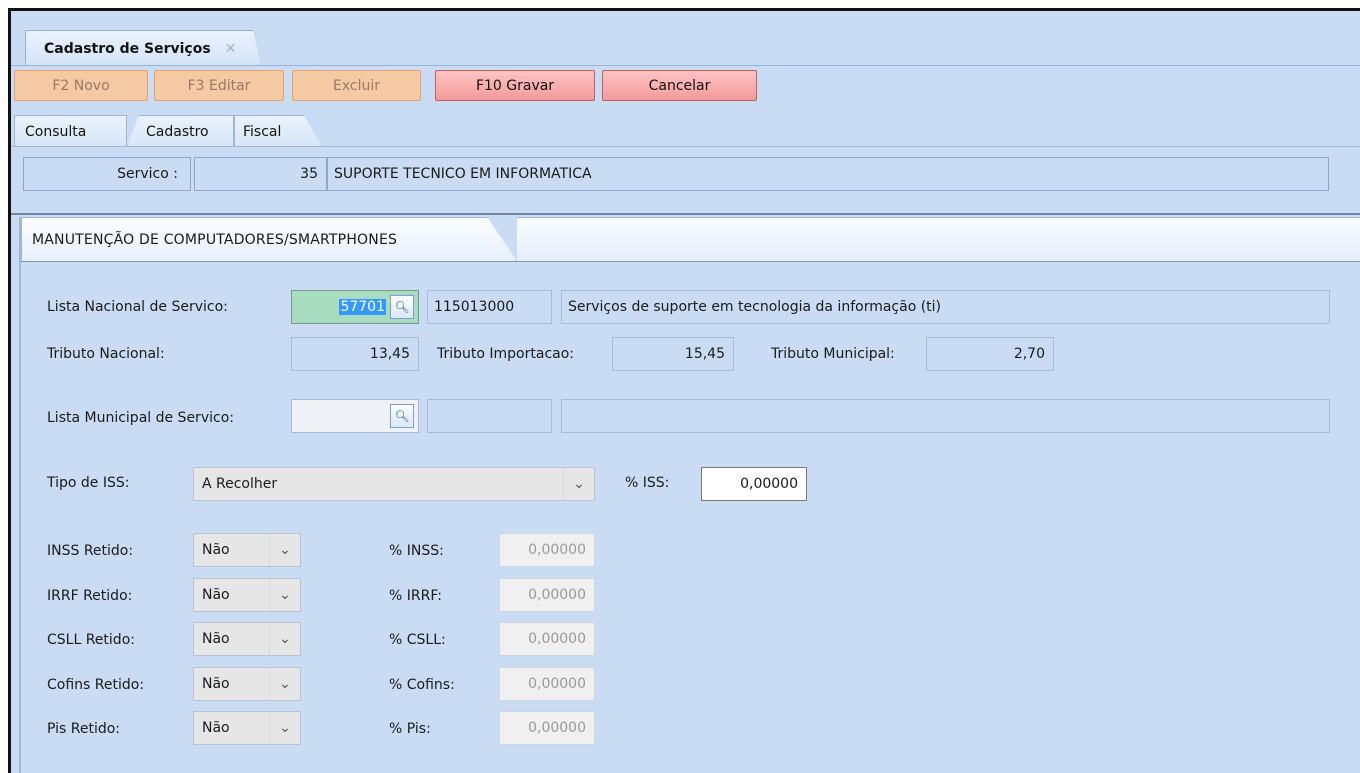 This screenshot has height=773, width=1360. What do you see at coordinates (416, 551) in the screenshot?
I see `inss-pct-label: % INSS:` at bounding box center [416, 551].